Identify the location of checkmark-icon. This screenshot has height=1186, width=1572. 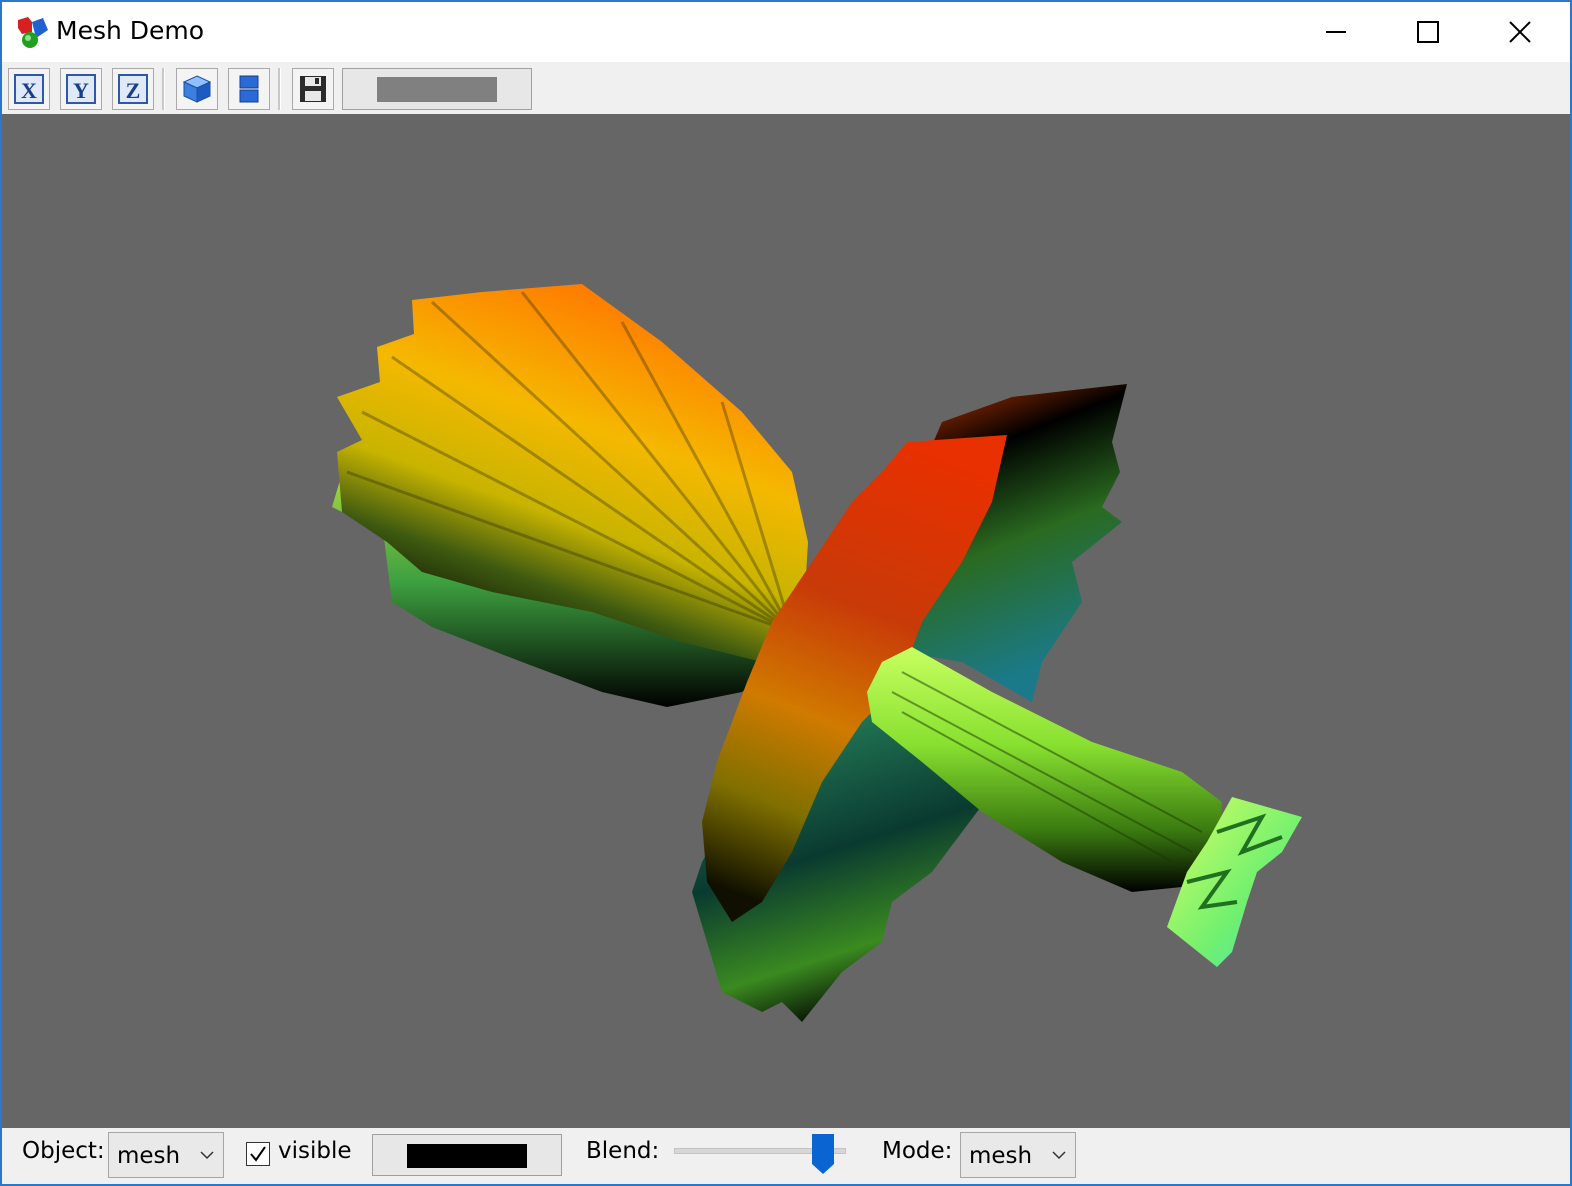
(258, 1154).